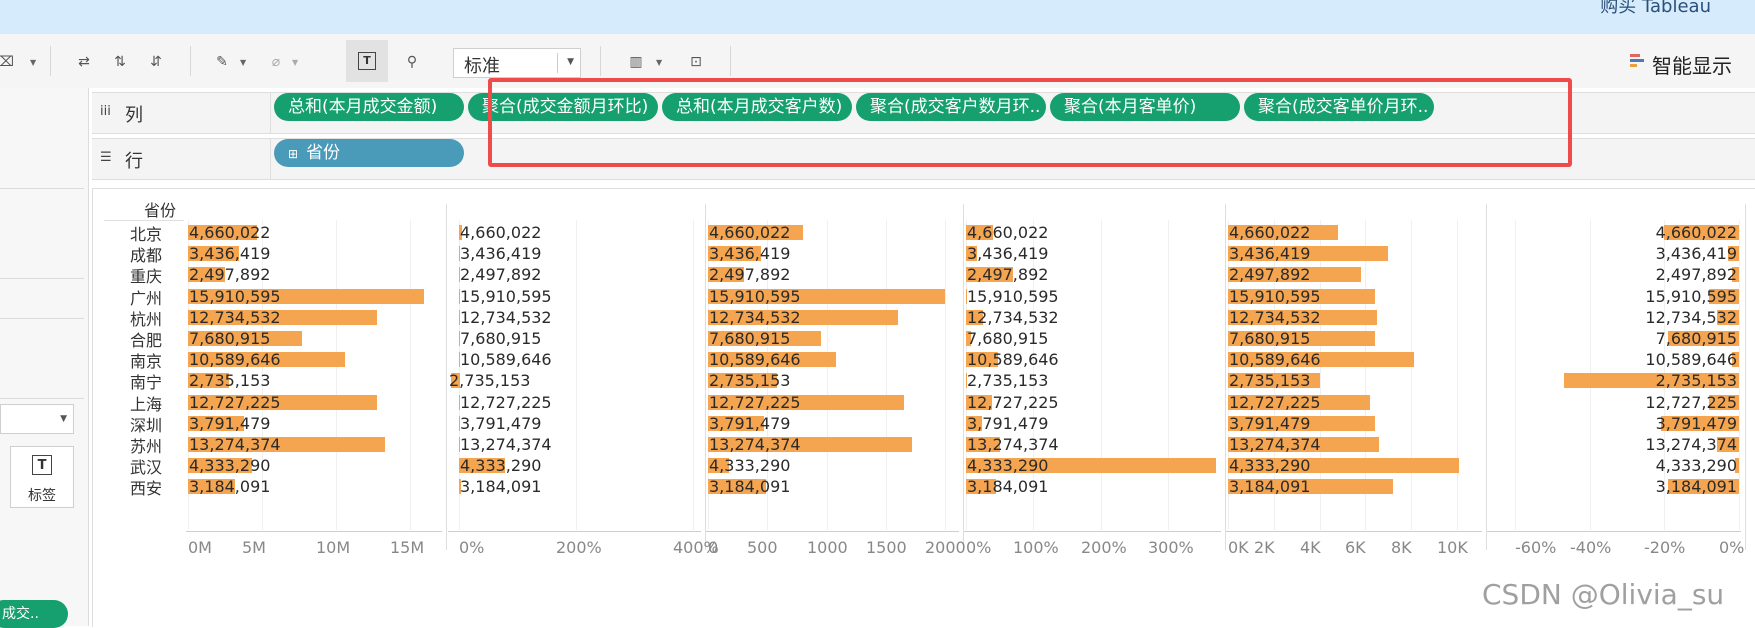 Image resolution: width=1755 pixels, height=628 pixels. I want to click on mark-type-select: ▼, so click(37, 419).